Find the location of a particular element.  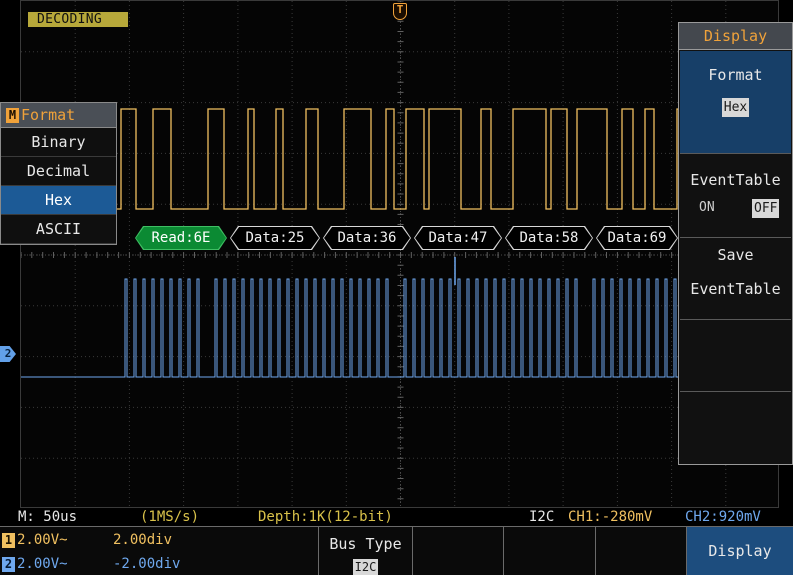

format-menu-label: Format is located at coordinates (735, 75).